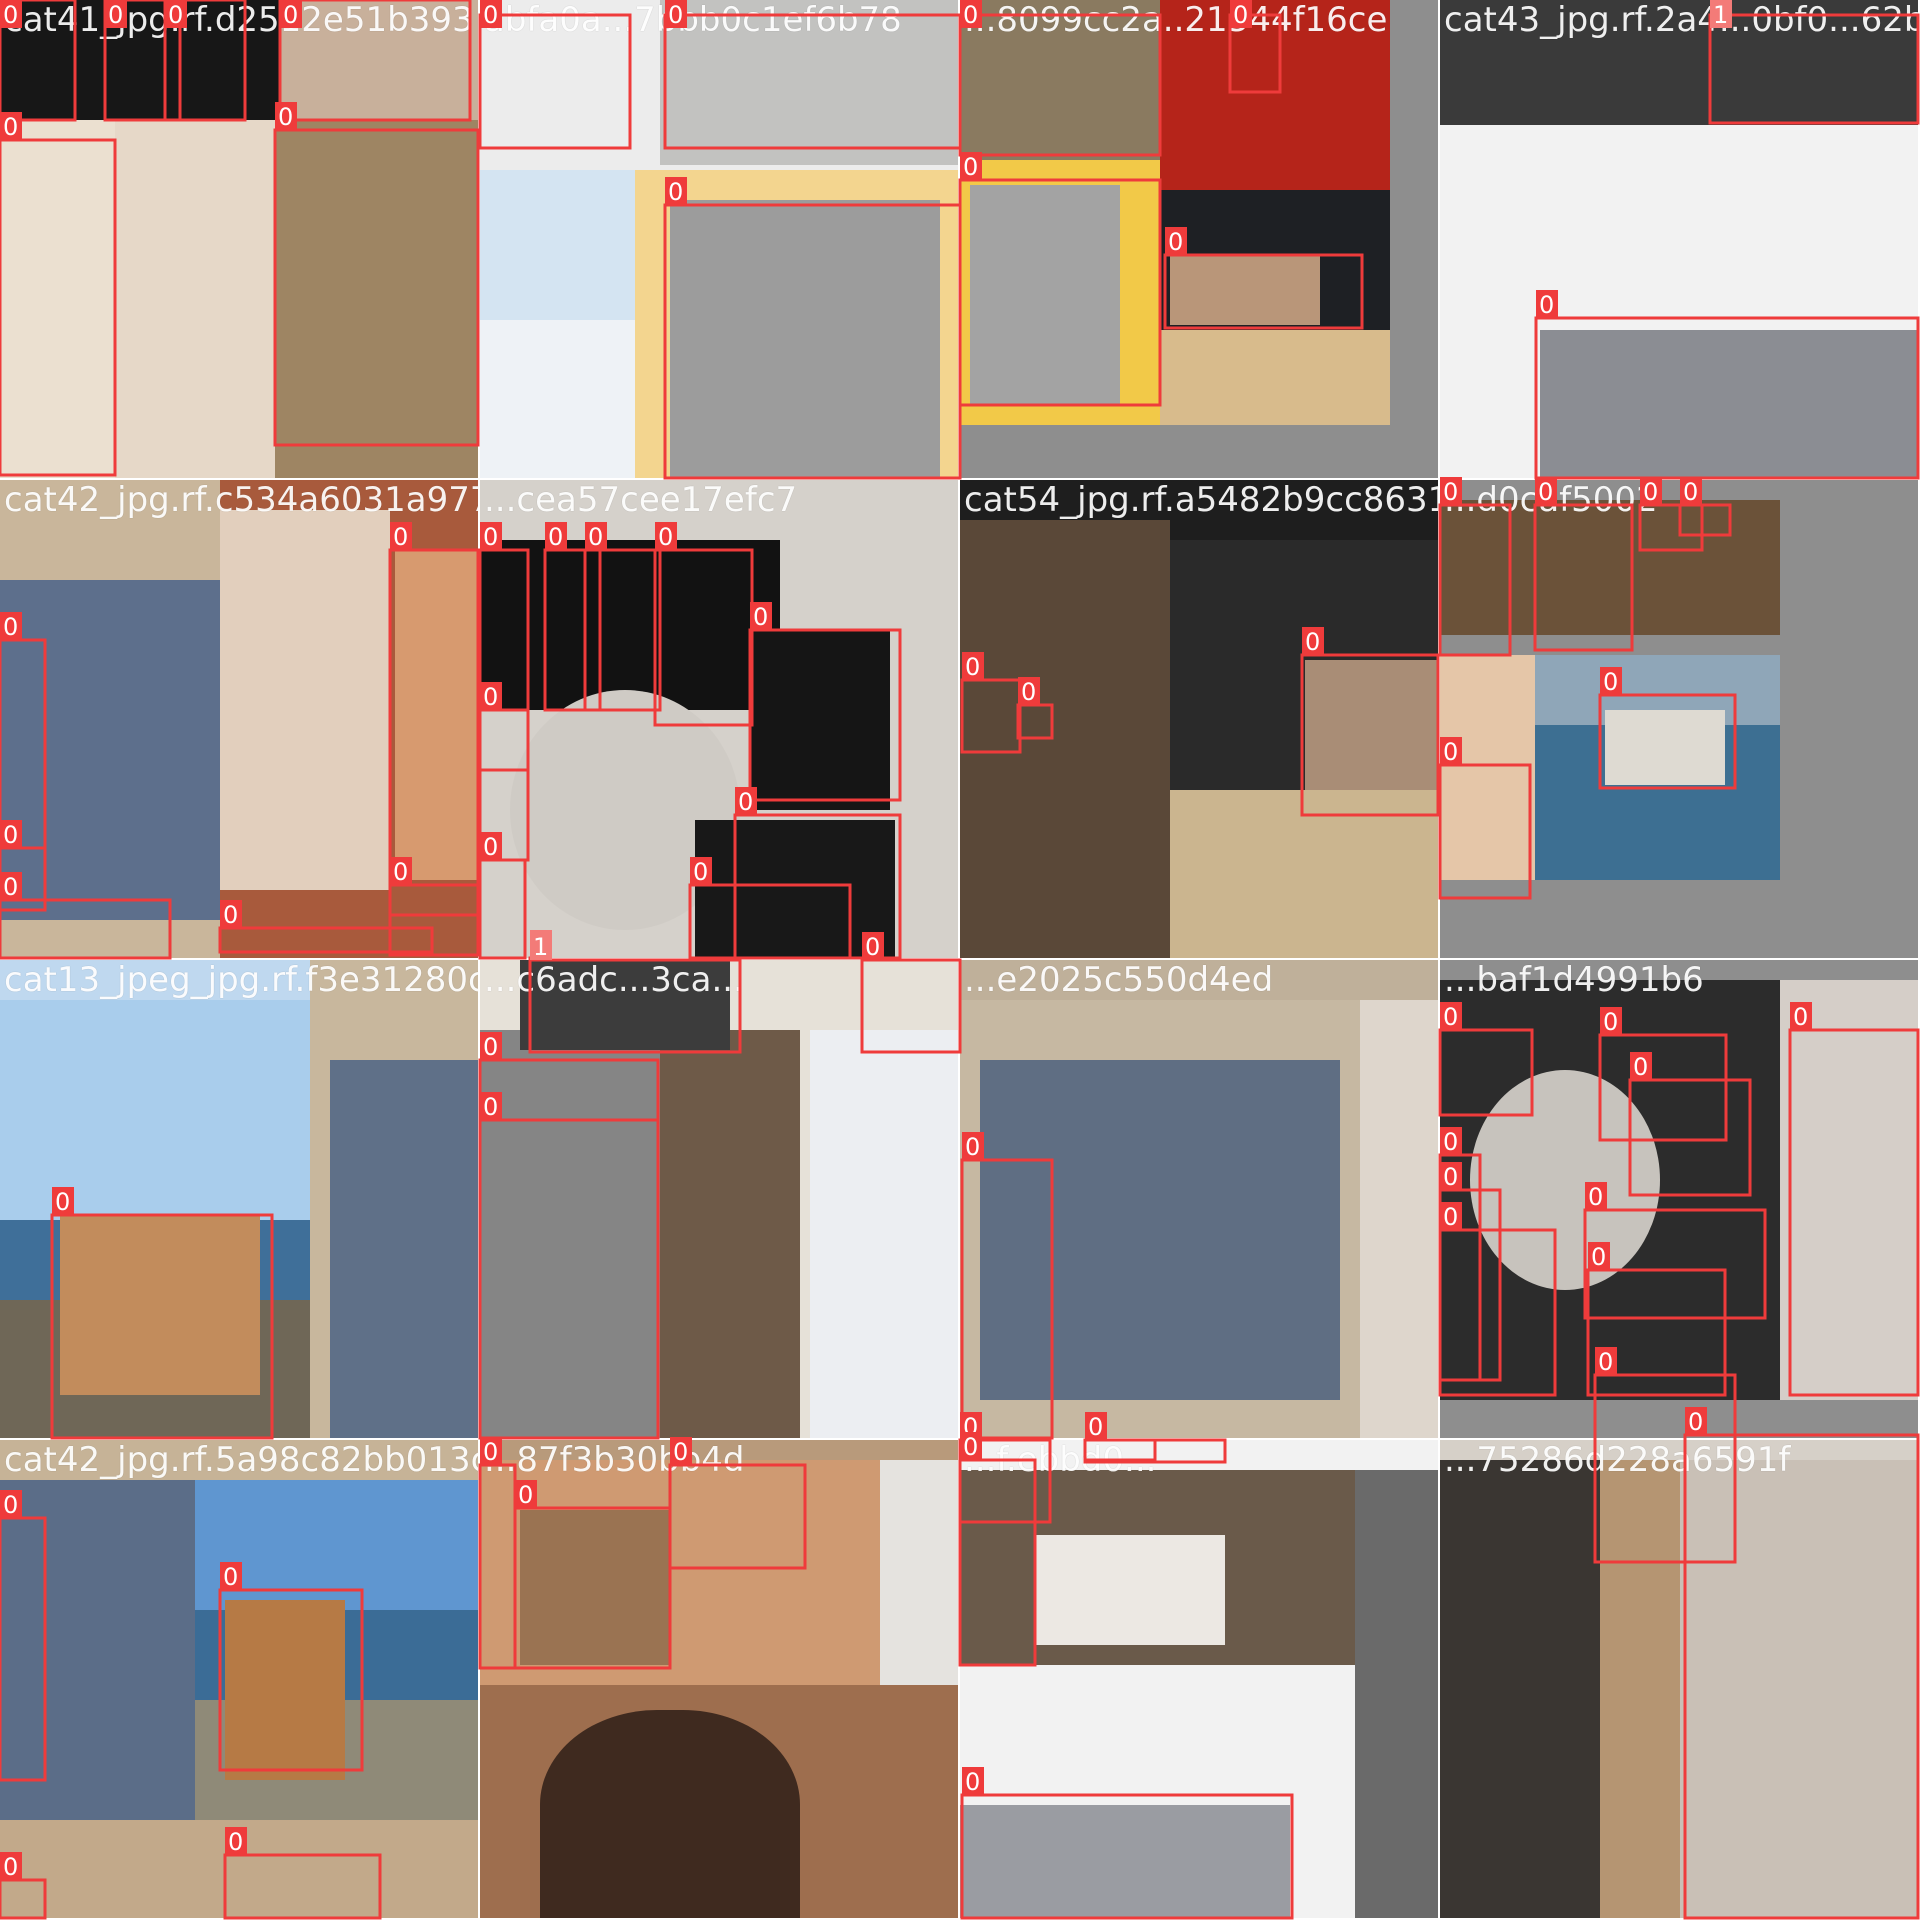  I want to click on image-patch-cat-chest, so click(1799, 1689).